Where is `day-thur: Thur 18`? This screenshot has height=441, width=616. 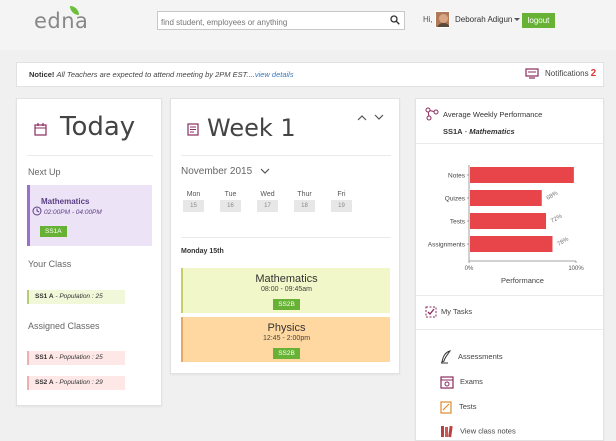 day-thur: Thur 18 is located at coordinates (304, 201).